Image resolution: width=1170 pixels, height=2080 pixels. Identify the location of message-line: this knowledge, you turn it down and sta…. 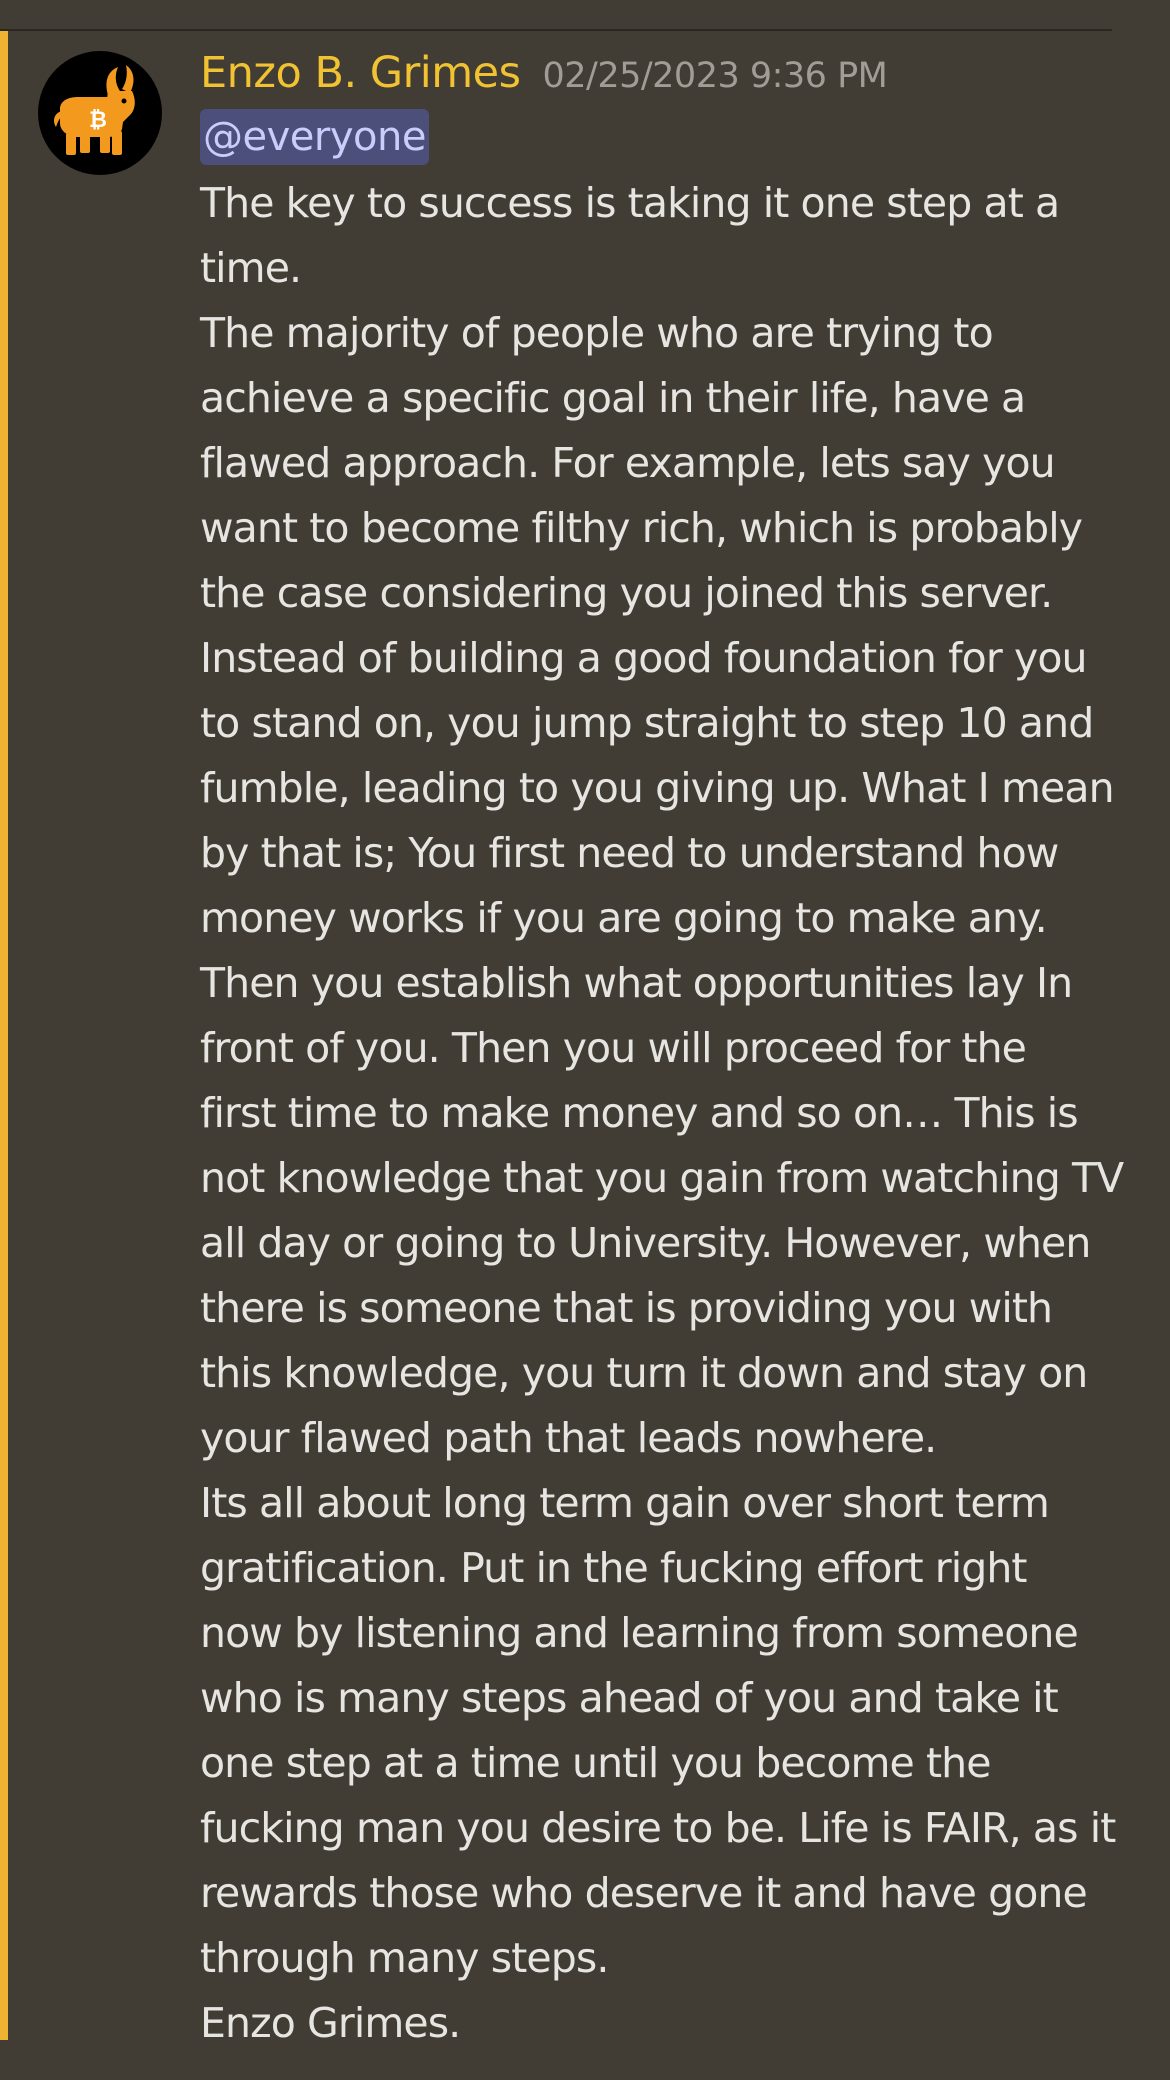
(644, 1373).